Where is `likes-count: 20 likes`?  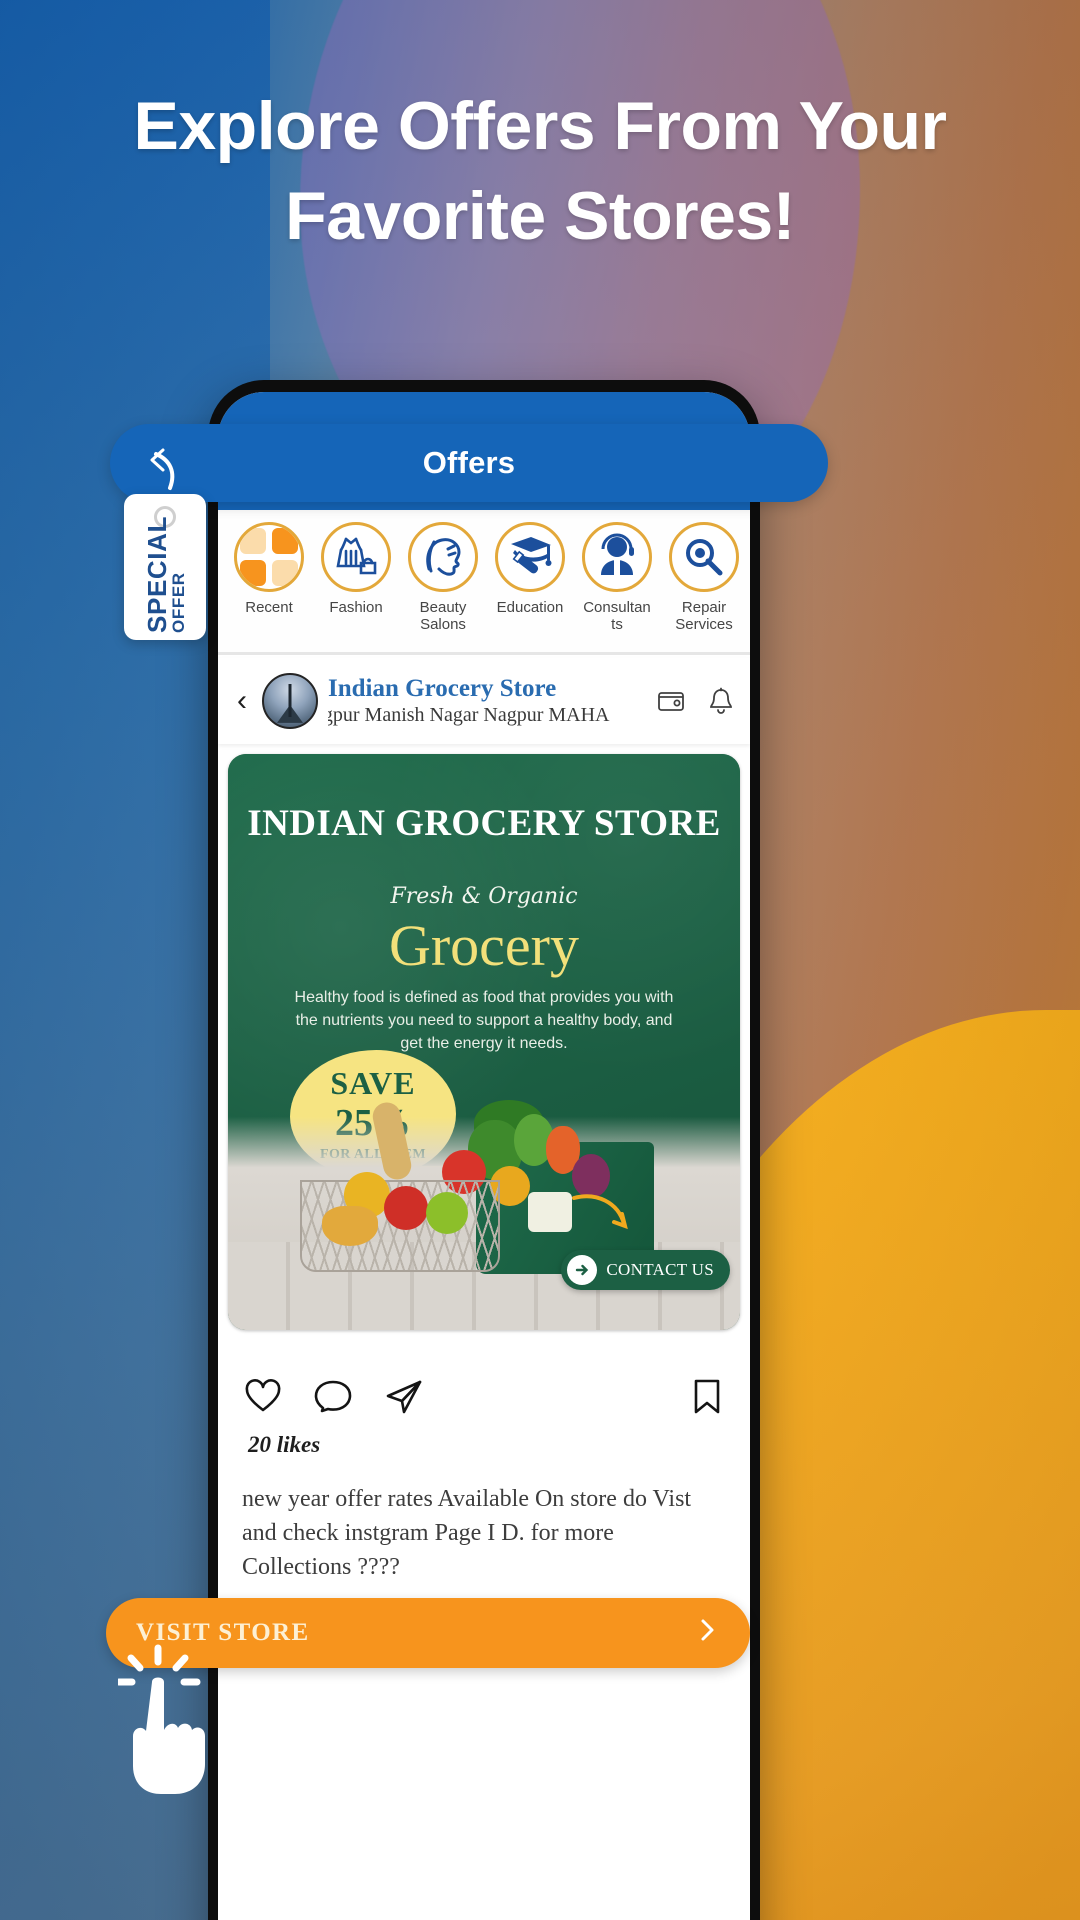
likes-count: 20 likes is located at coordinates (284, 1444).